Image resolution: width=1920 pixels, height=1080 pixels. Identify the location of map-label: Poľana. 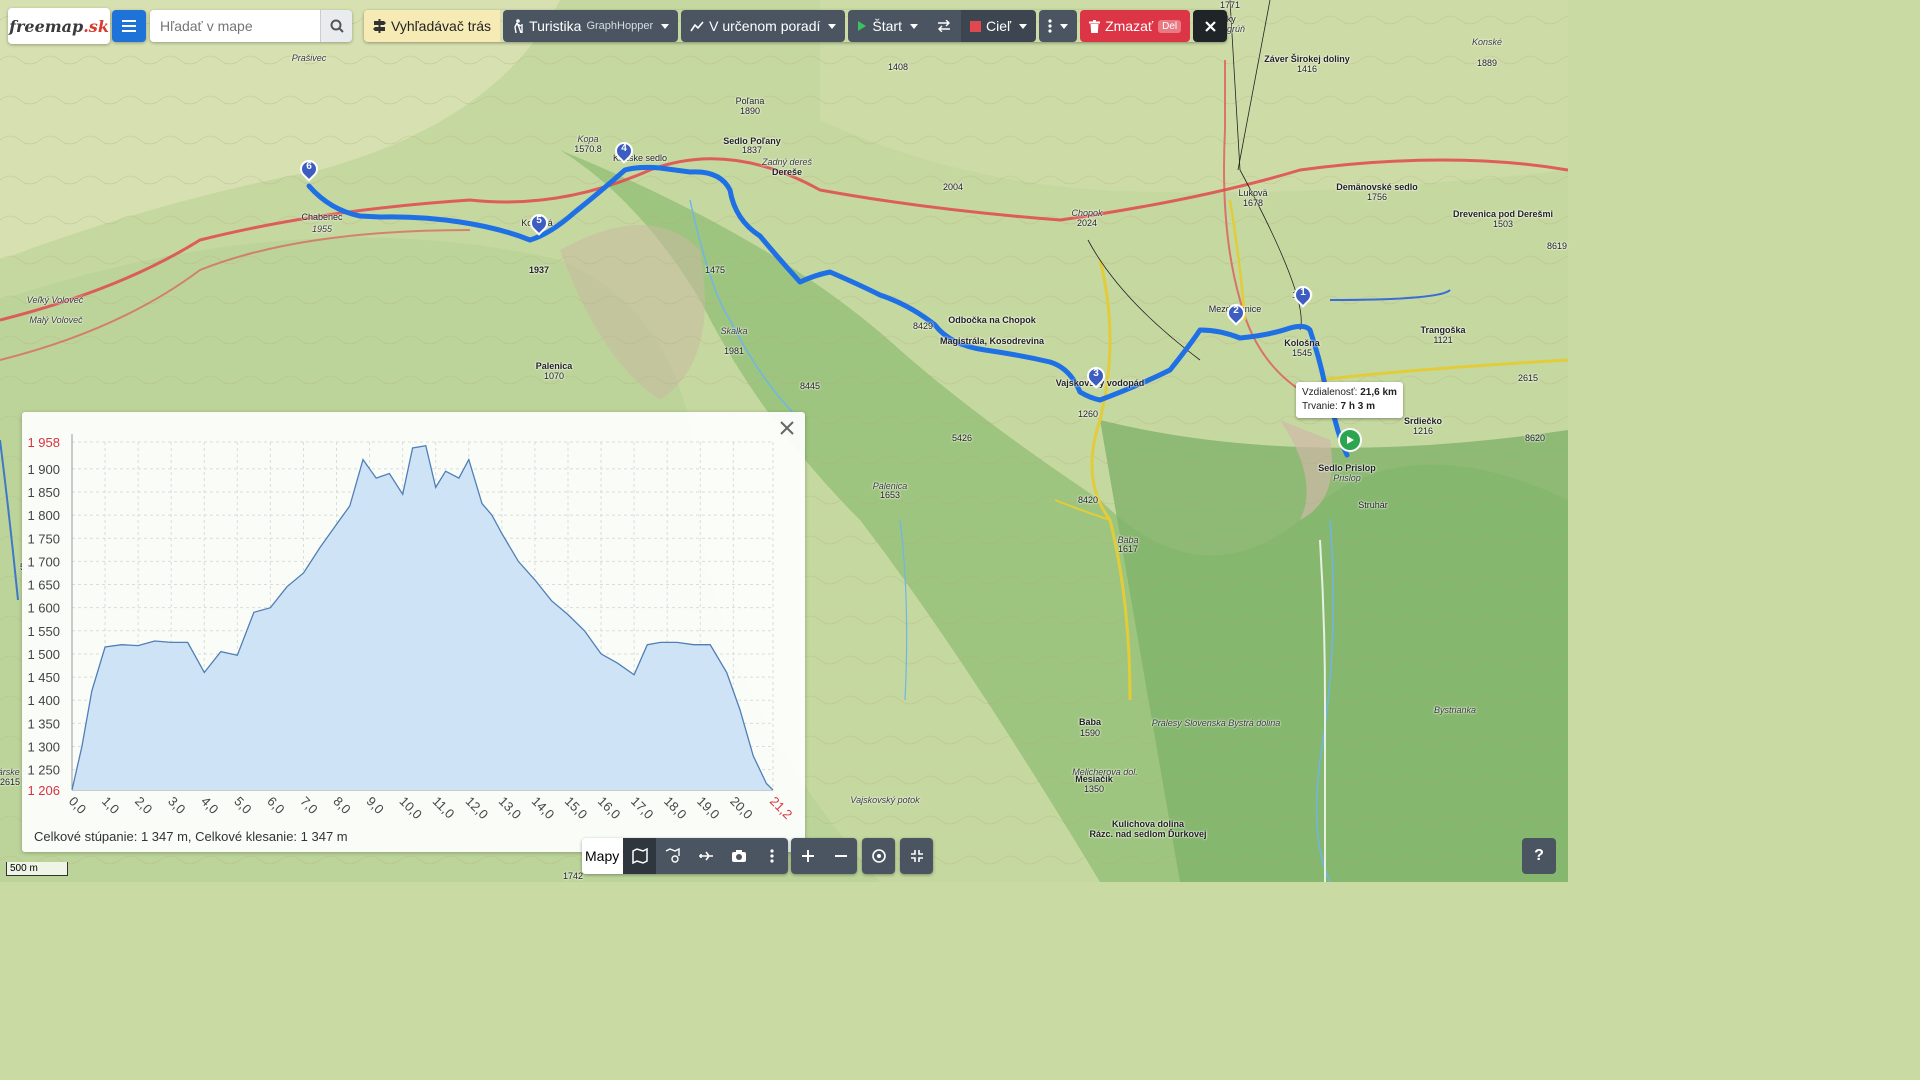
(750, 101).